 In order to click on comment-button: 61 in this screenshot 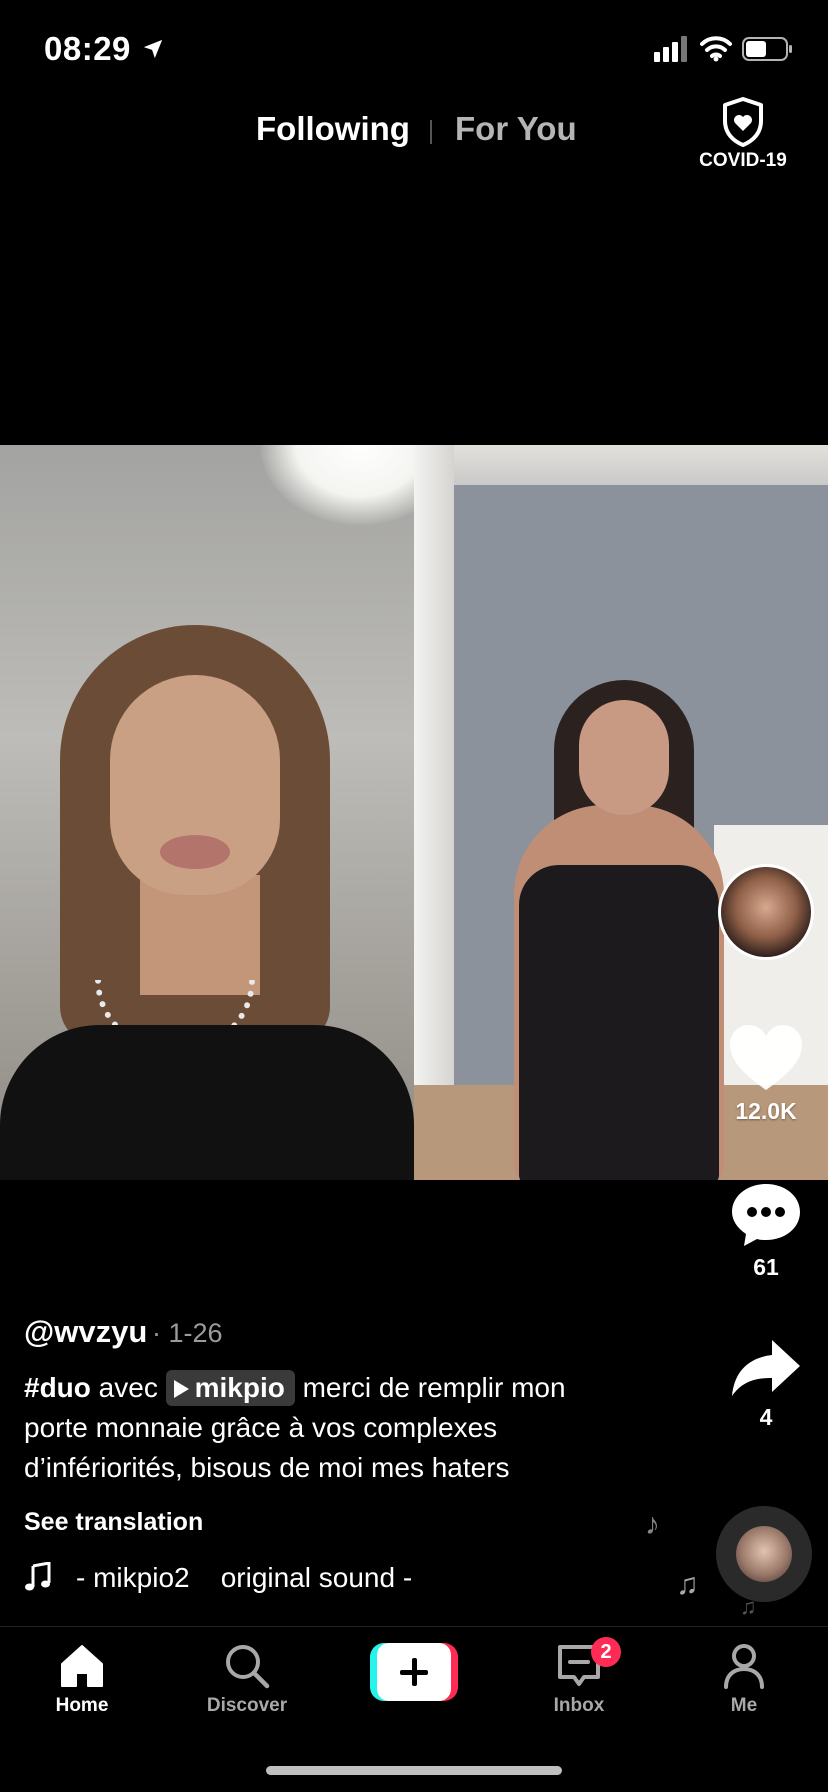, I will do `click(766, 1231)`.